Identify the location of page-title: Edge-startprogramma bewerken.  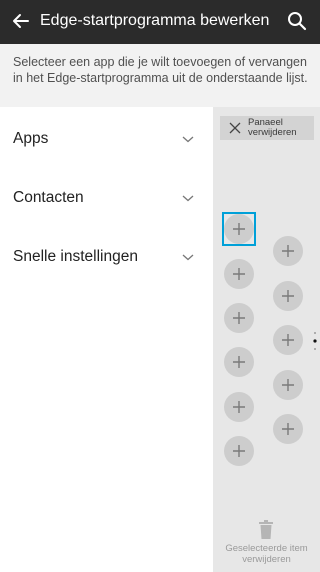
(155, 20).